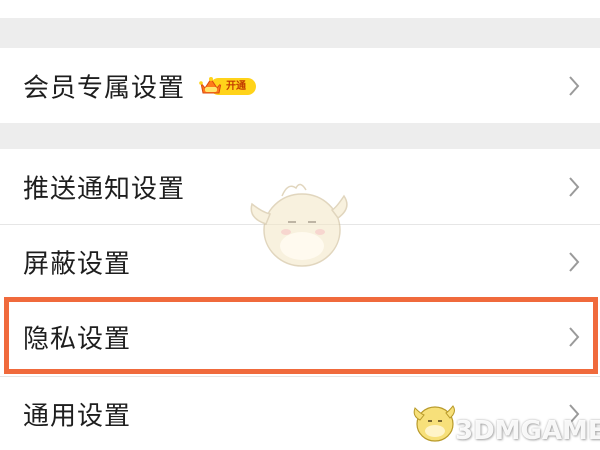 This screenshot has height=450, width=600. What do you see at coordinates (77, 264) in the screenshot?
I see `settings-item-label: 屏蔽设置` at bounding box center [77, 264].